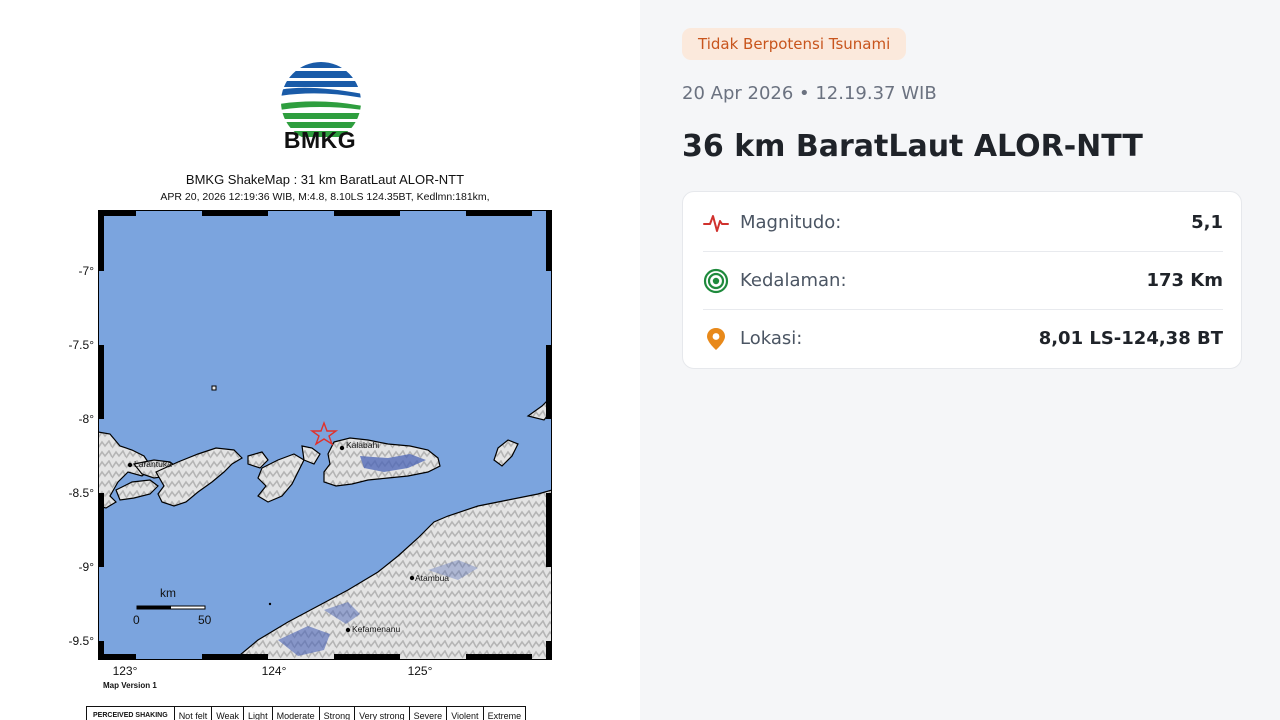  I want to click on legend-level: Weak, so click(228, 713).